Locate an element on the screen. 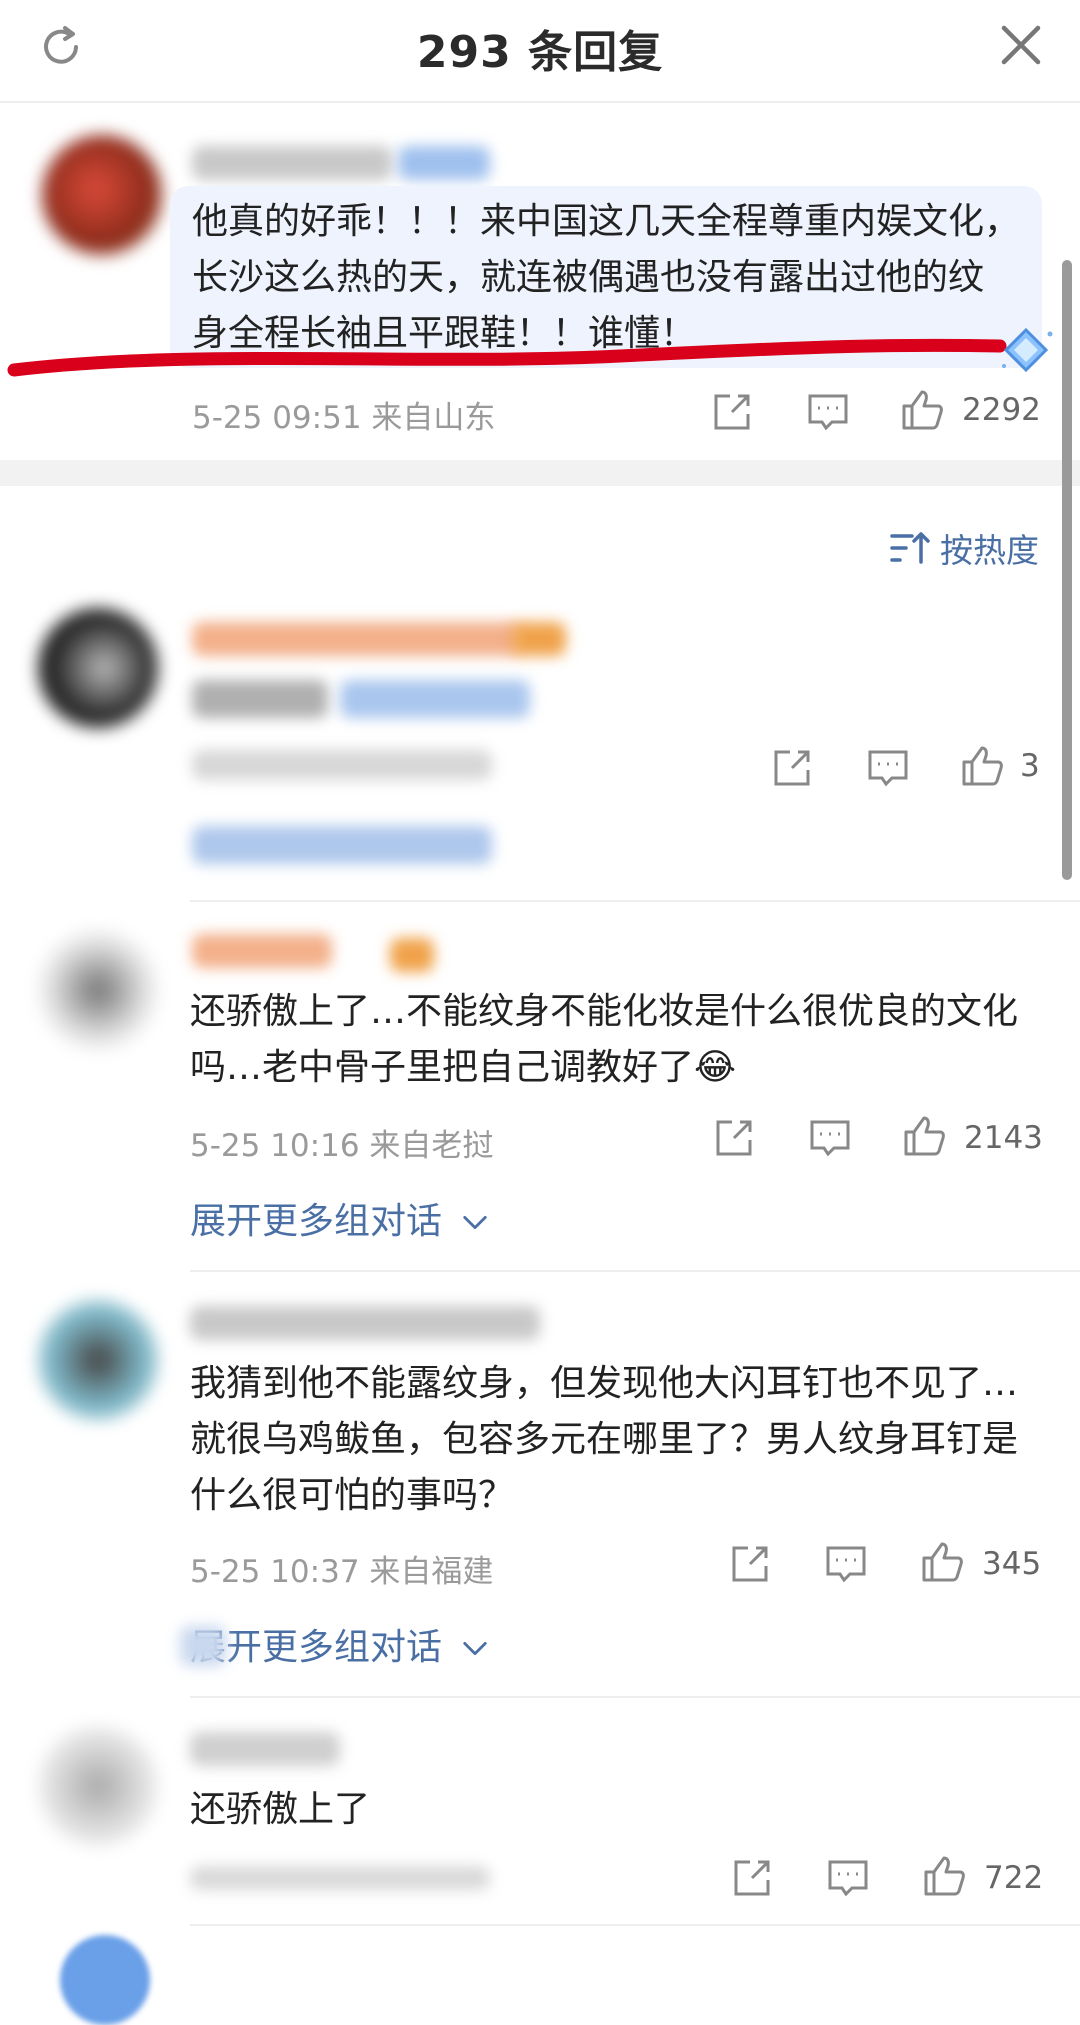  scrollbar is located at coordinates (1067, 570).